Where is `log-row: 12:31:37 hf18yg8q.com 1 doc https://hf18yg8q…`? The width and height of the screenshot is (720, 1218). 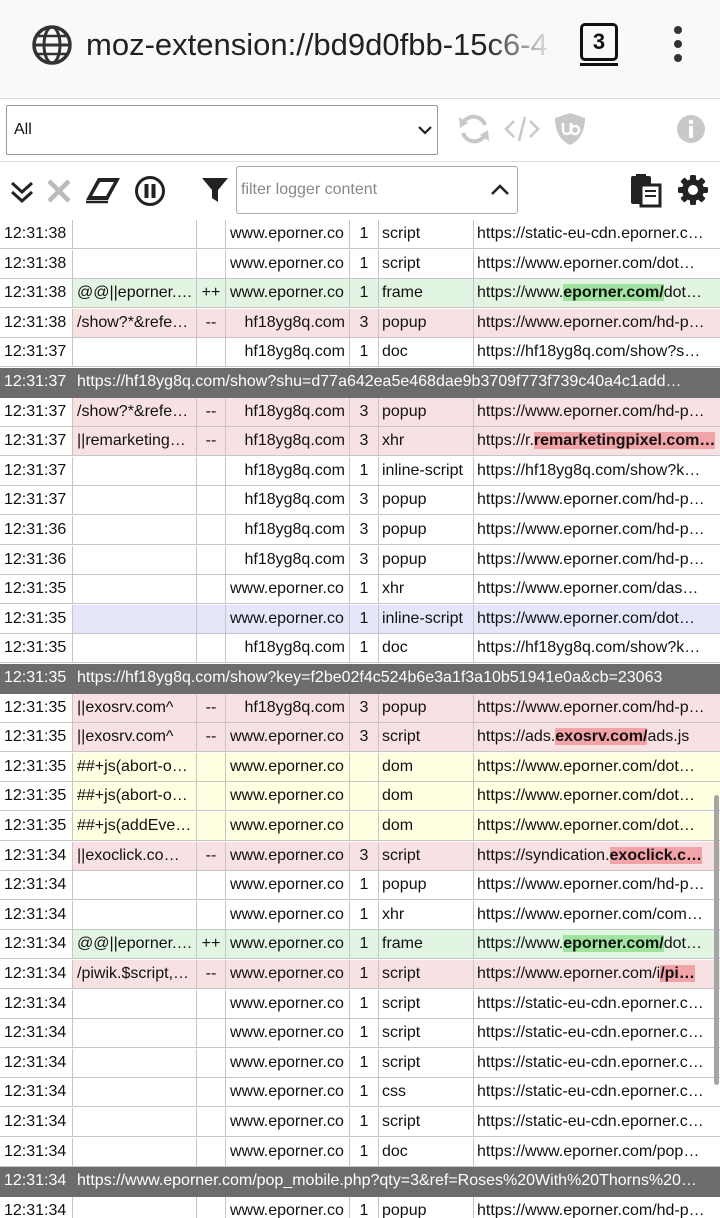 log-row: 12:31:37 hf18yg8q.com 1 doc https://hf18yg8q… is located at coordinates (360, 353).